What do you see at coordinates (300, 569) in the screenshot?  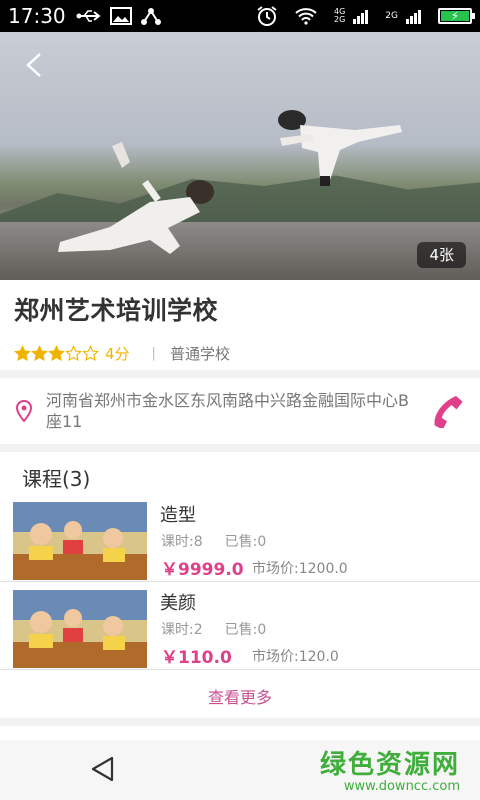 I see `course-market-price: 市场价:1200.0` at bounding box center [300, 569].